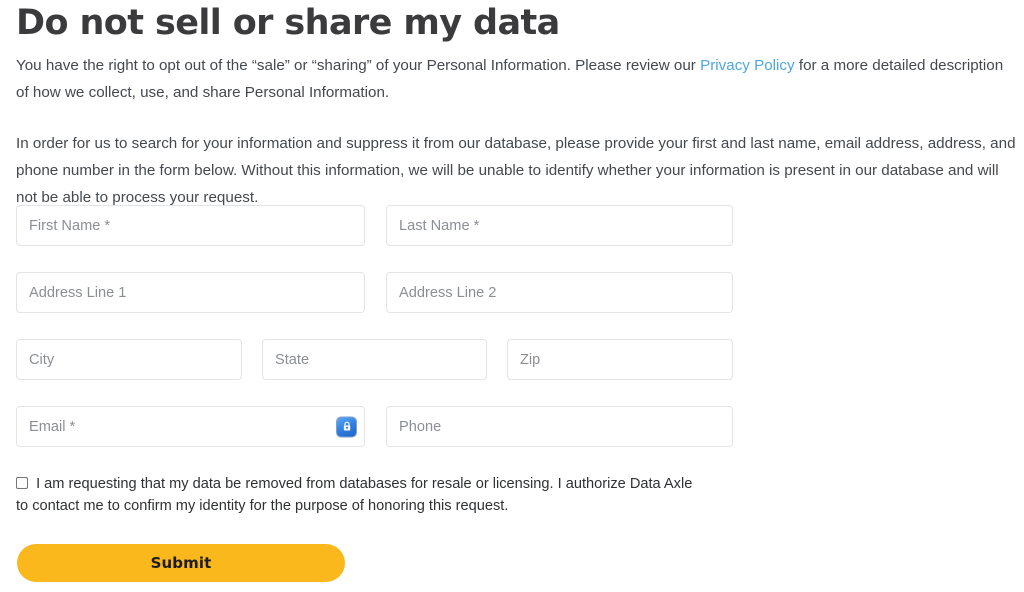 Image resolution: width=1024 pixels, height=592 pixels. Describe the element at coordinates (448, 292) in the screenshot. I see `address-line-2-placeholder: Address Line 2` at that location.